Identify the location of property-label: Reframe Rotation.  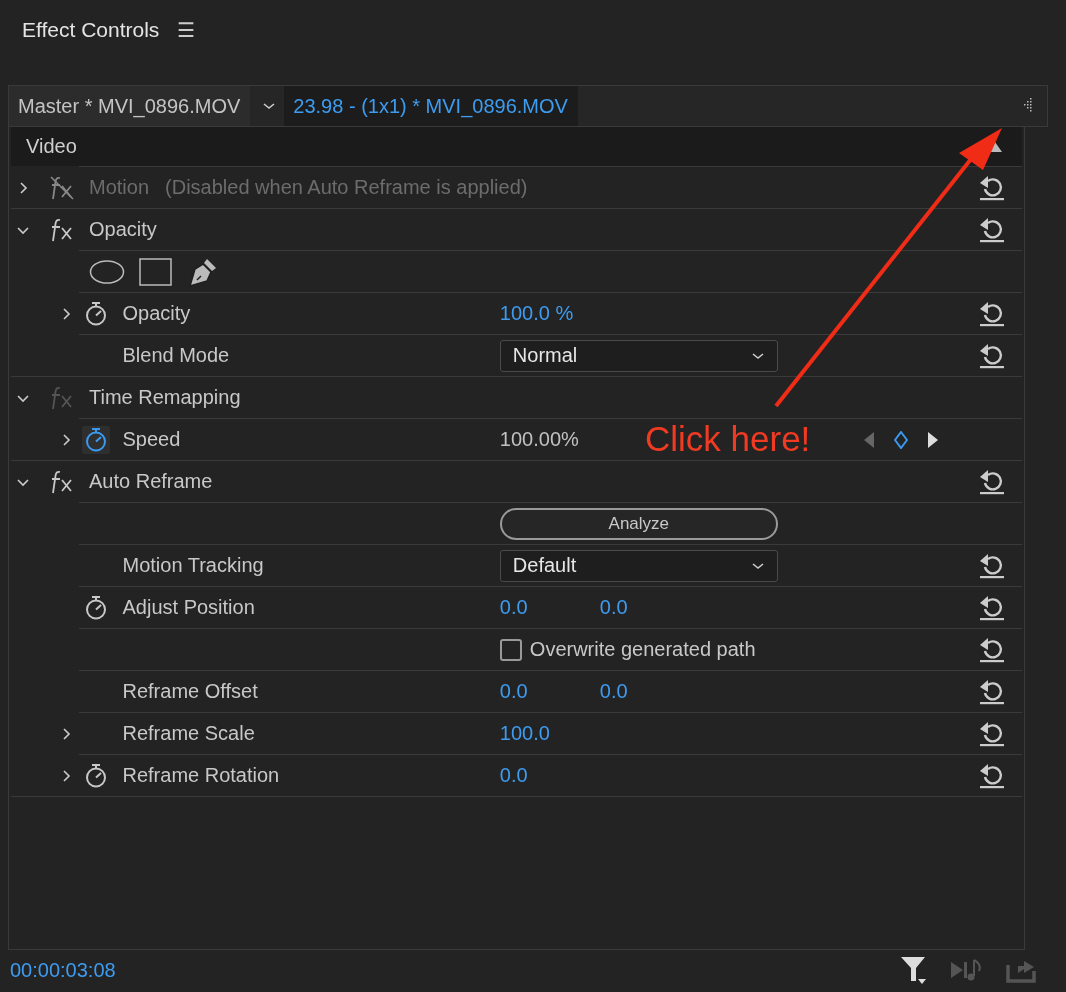
(201, 775).